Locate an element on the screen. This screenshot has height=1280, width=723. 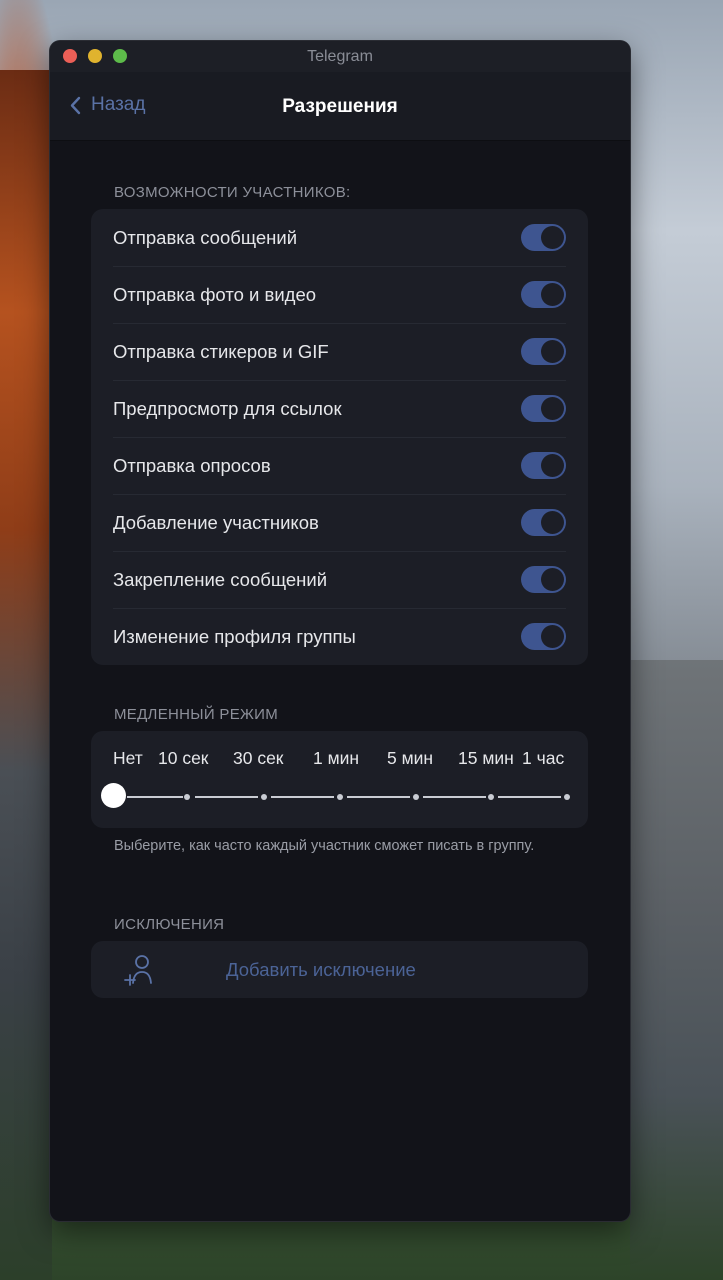
permission-row: Отправка фото и видео is located at coordinates (350, 294).